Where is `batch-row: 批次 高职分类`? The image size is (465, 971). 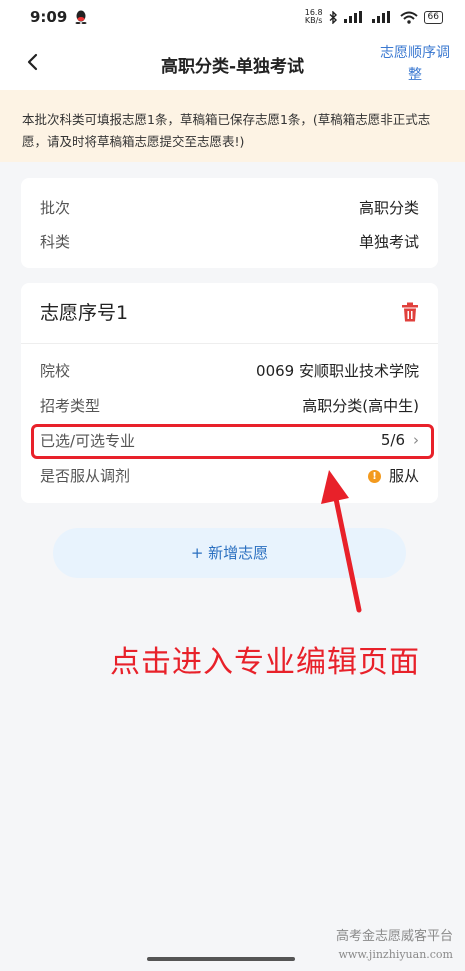
batch-row: 批次 高职分类 is located at coordinates (229, 207).